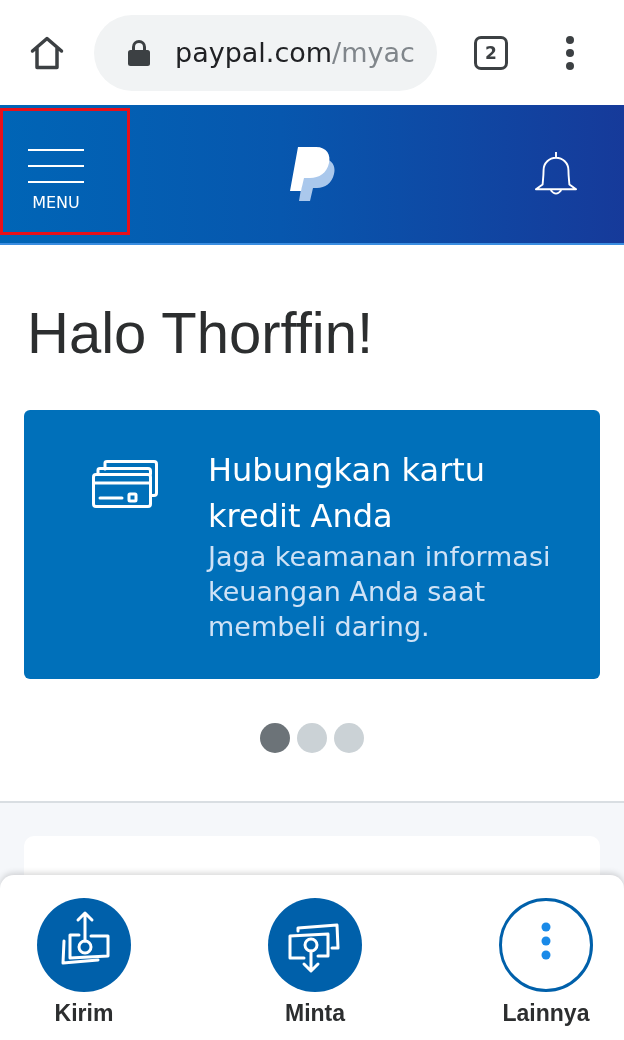 The height and width of the screenshot is (1040, 624). What do you see at coordinates (265, 52) in the screenshot?
I see `address-field: paypal.com/myac` at bounding box center [265, 52].